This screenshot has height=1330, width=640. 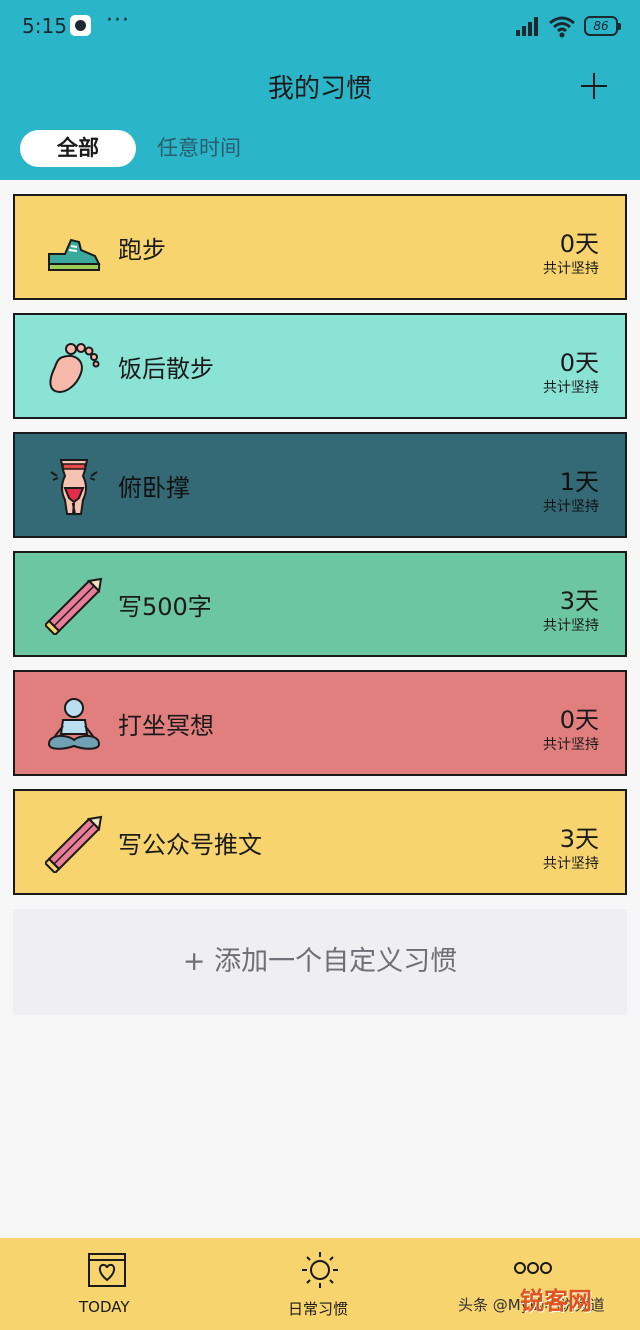 What do you see at coordinates (320, 1270) in the screenshot?
I see `sun-icon` at bounding box center [320, 1270].